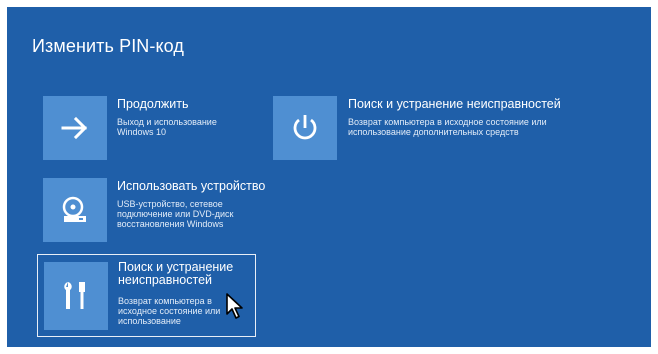 The height and width of the screenshot is (354, 658). I want to click on use-device-tile, so click(75, 210).